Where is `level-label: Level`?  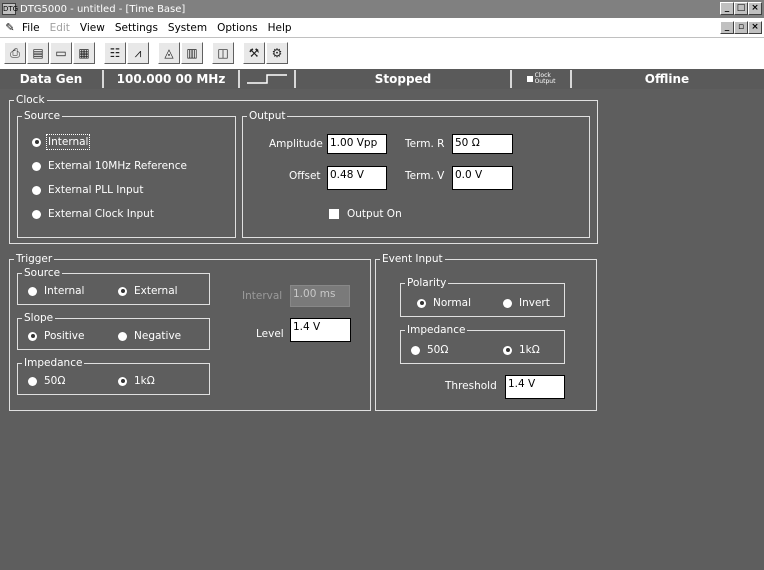
level-label: Level is located at coordinates (270, 334).